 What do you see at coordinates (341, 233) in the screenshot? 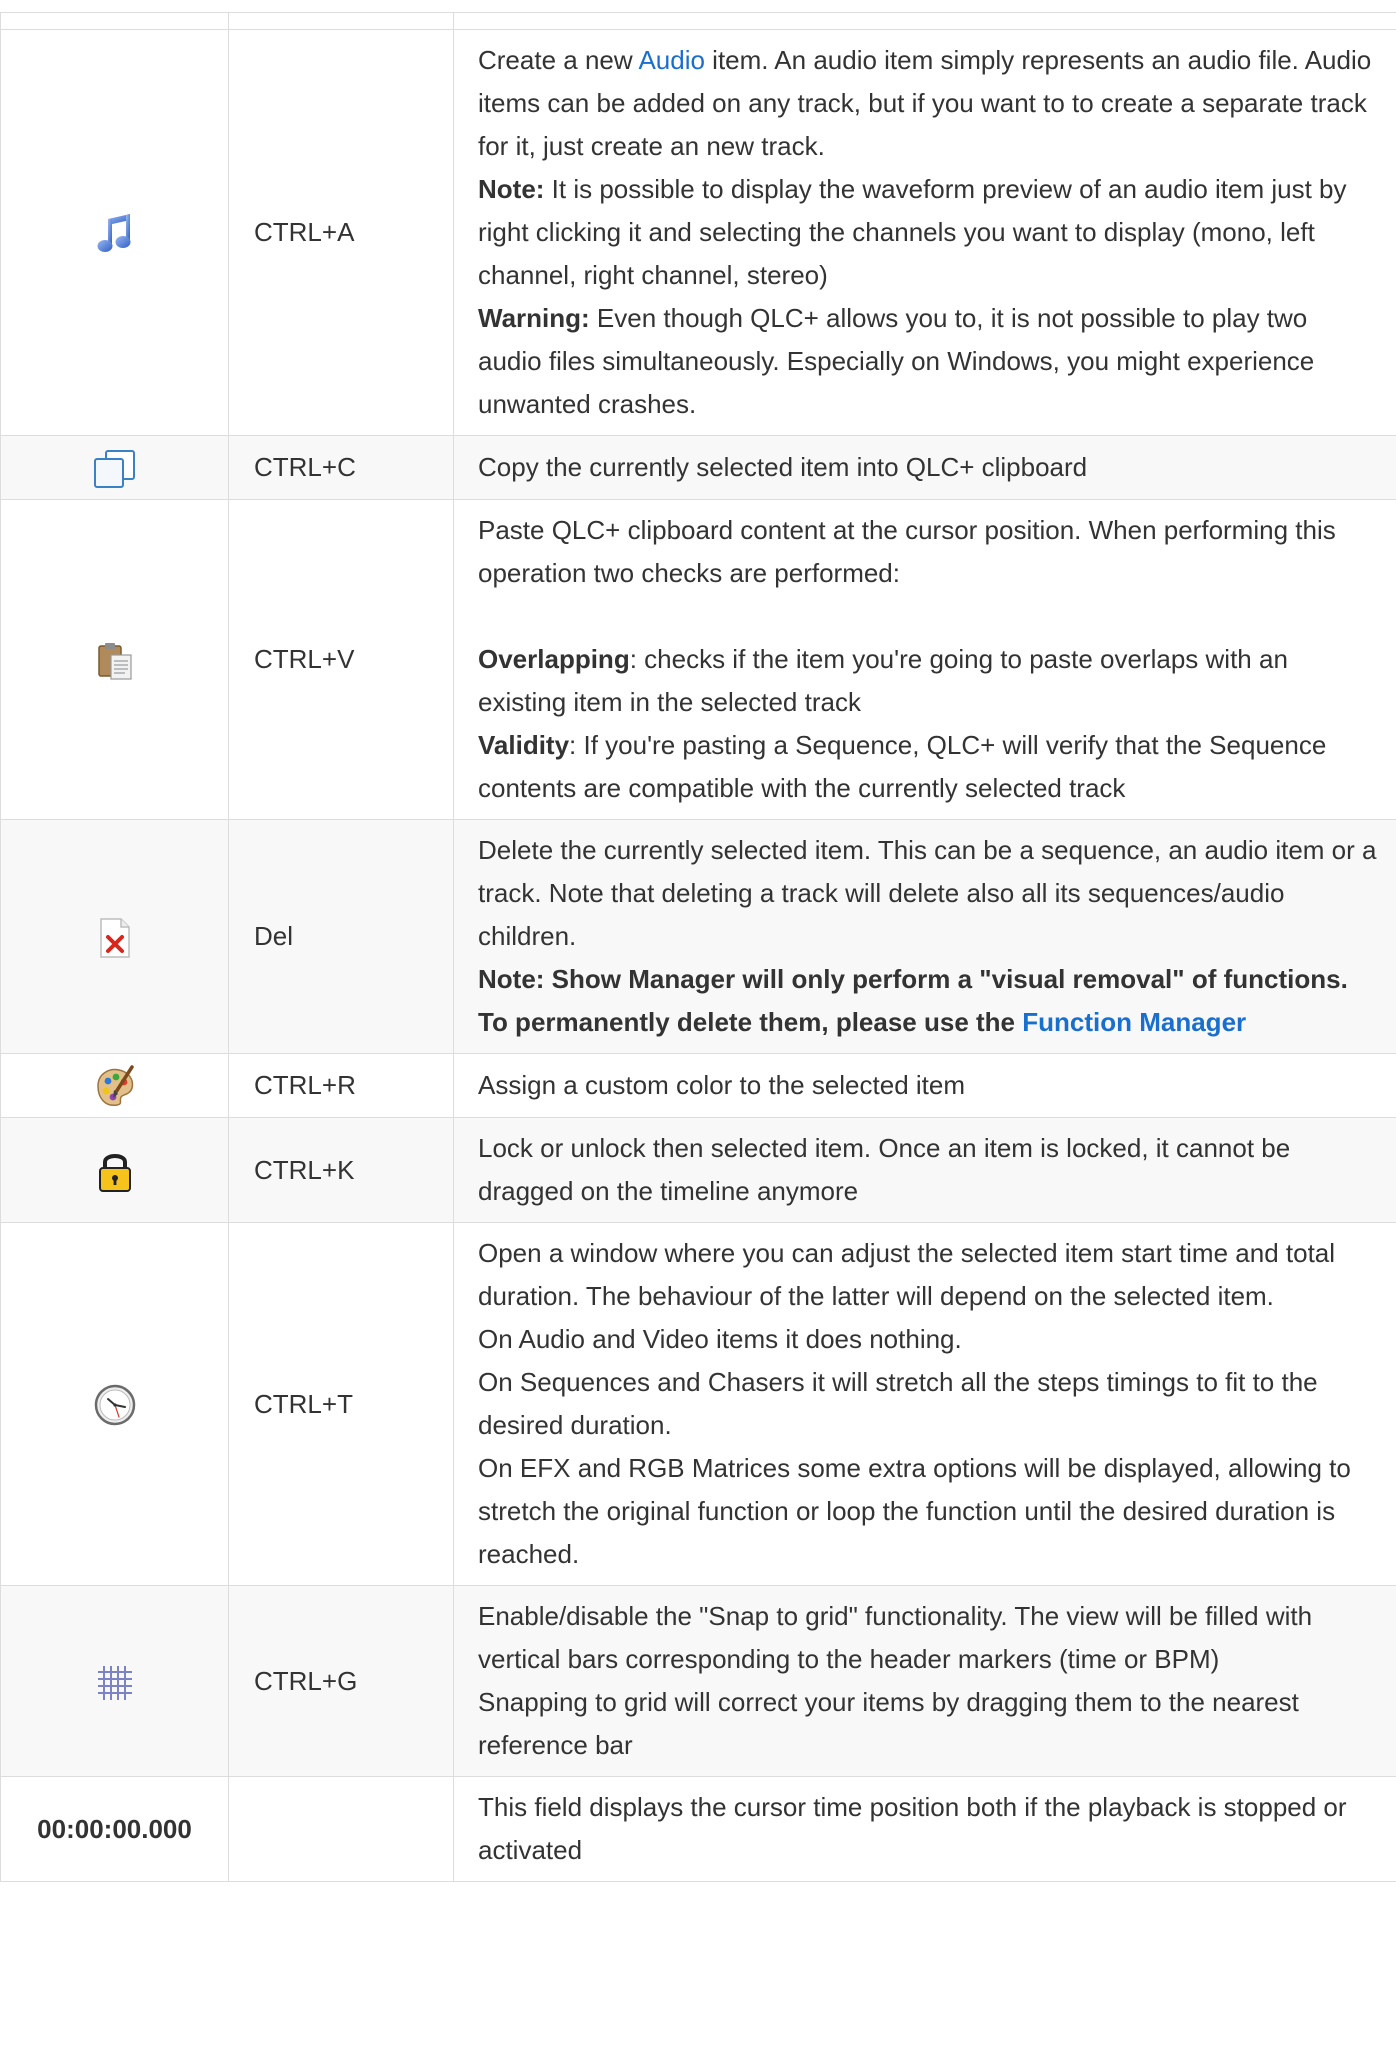
I see `shortcut-cell: CTRL+A` at bounding box center [341, 233].